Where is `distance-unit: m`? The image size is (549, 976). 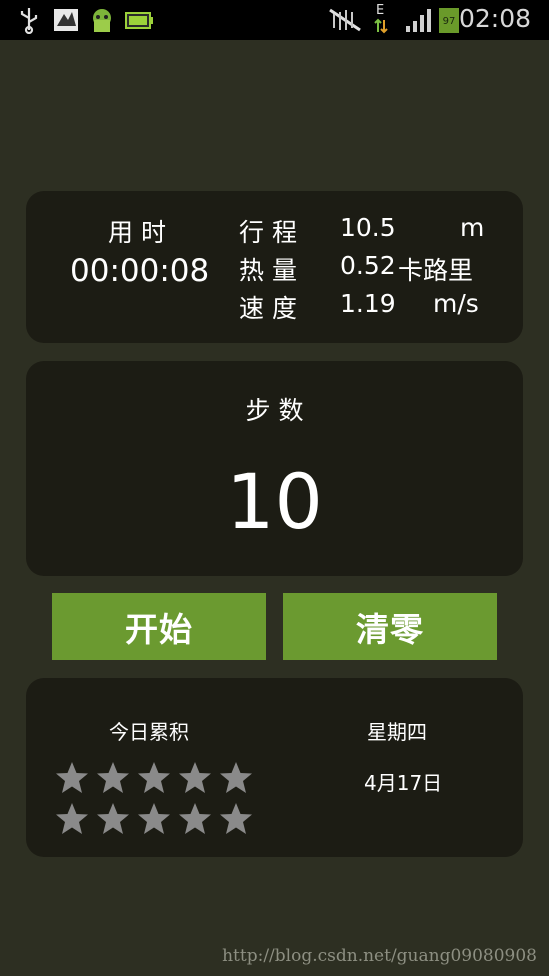 distance-unit: m is located at coordinates (472, 227).